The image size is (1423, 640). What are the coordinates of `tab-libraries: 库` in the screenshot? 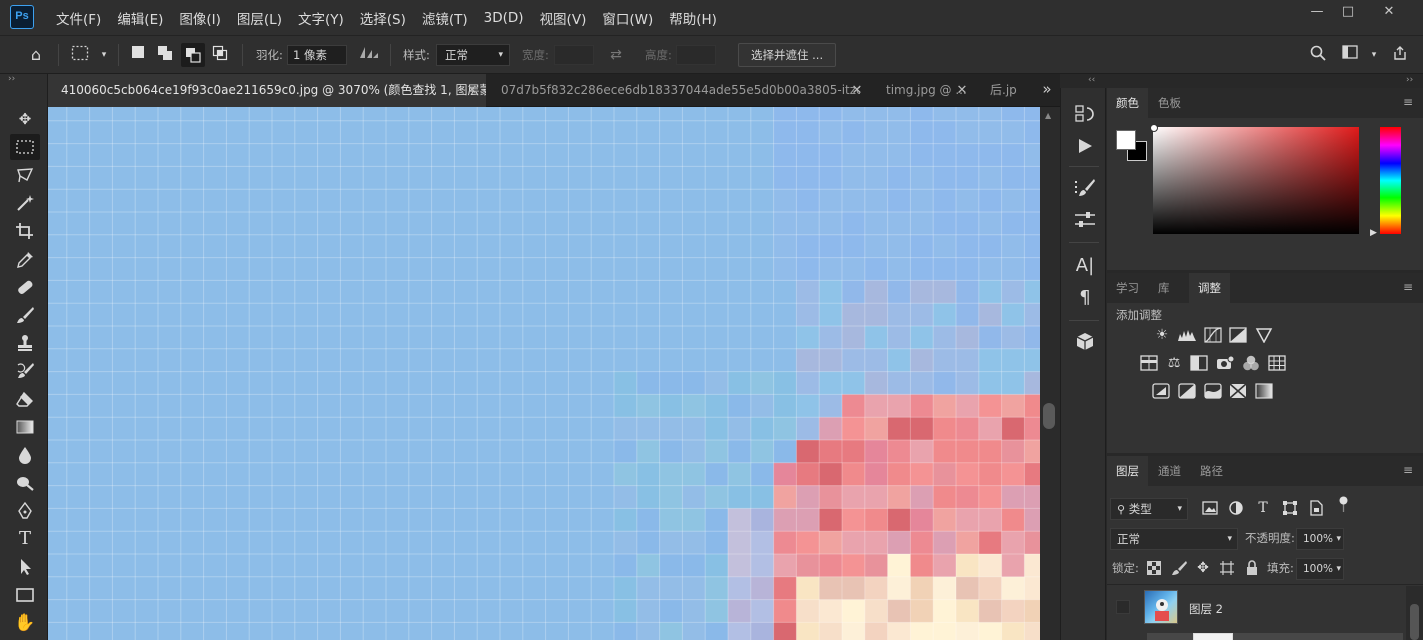 It's located at (1164, 288).